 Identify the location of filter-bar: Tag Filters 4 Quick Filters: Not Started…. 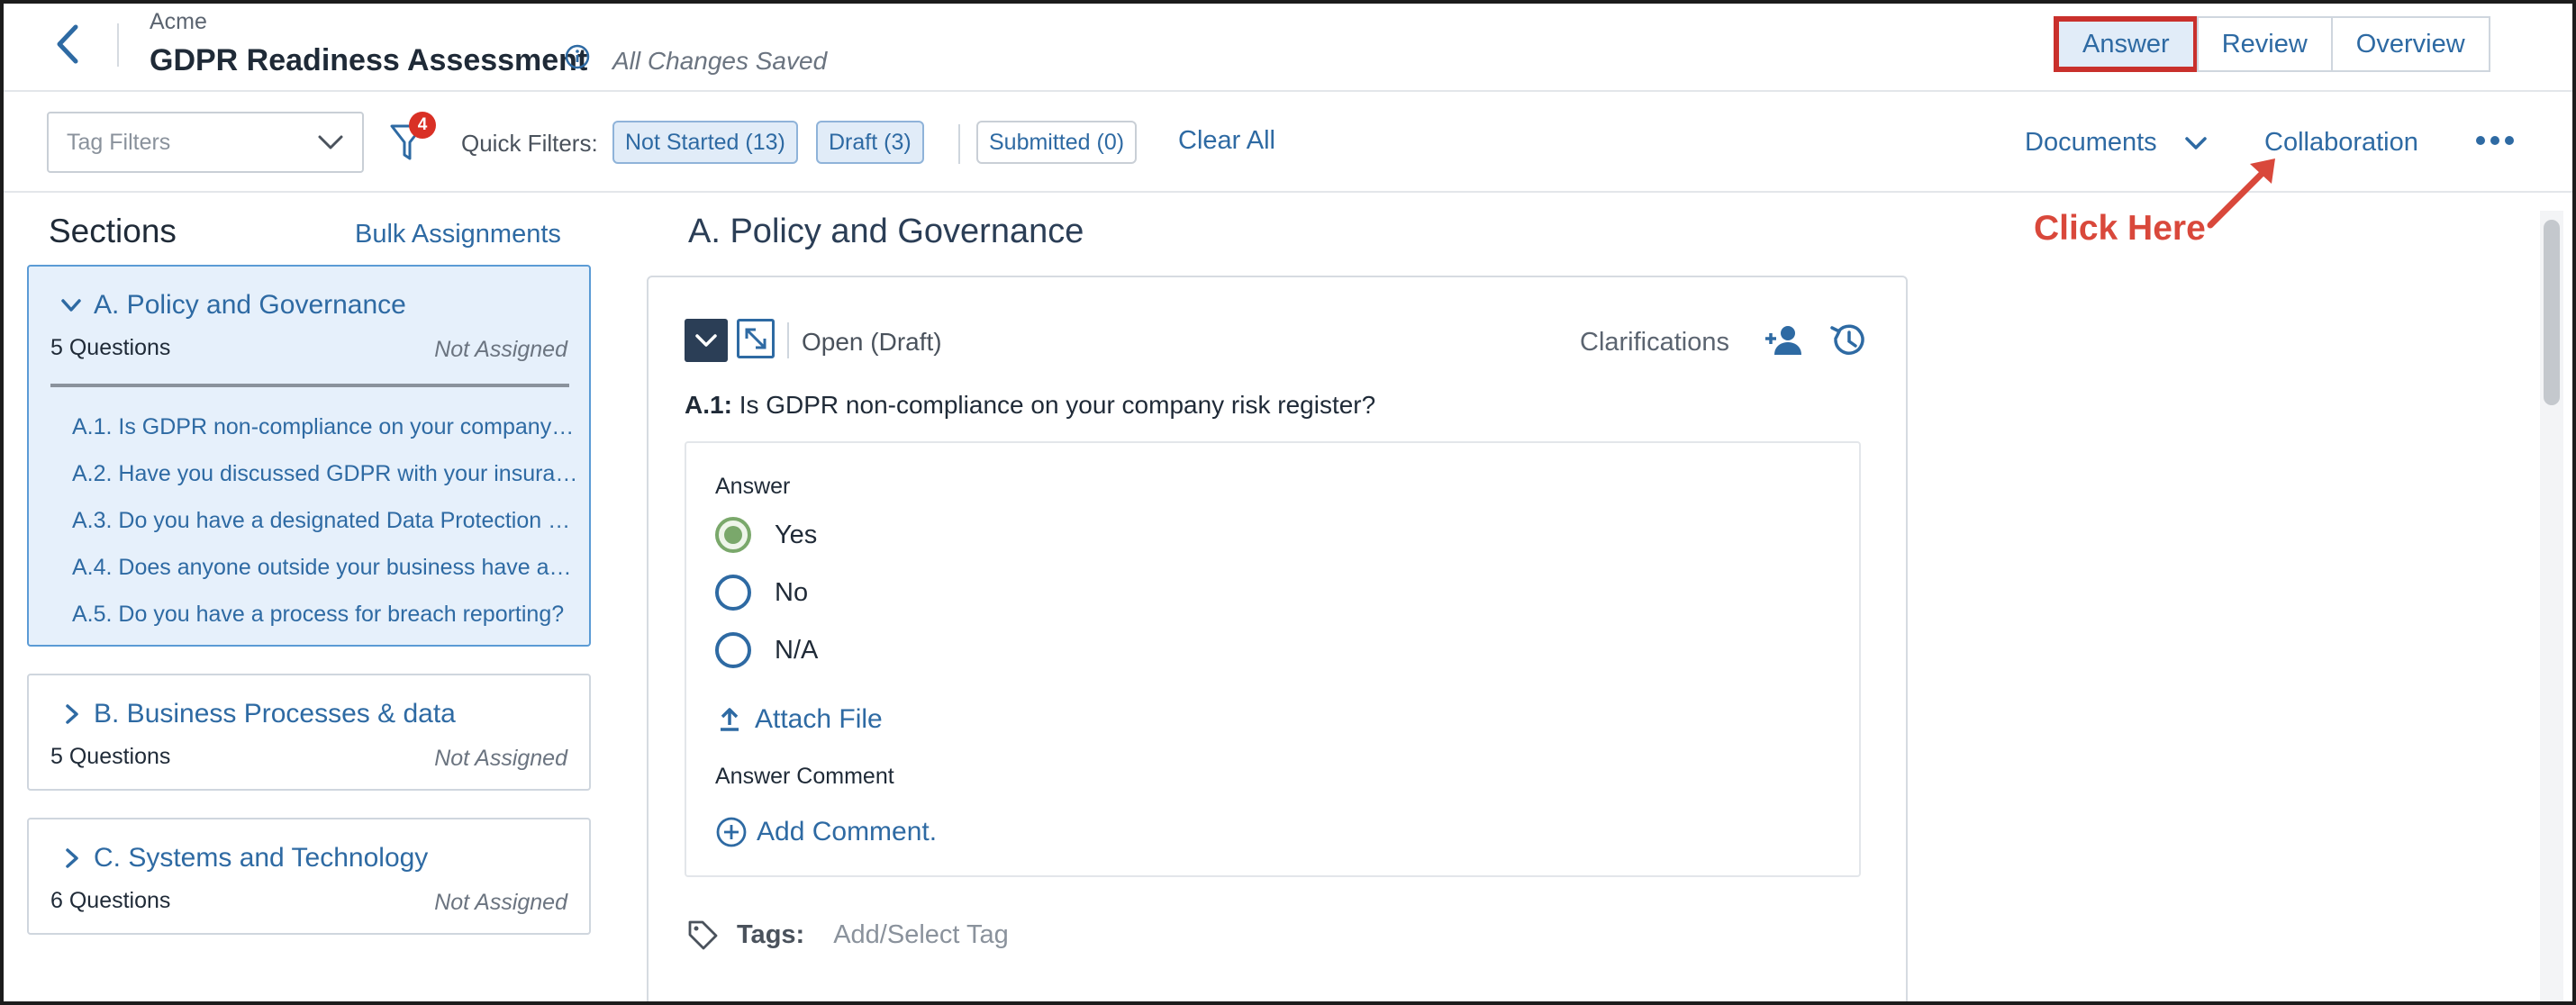
(1288, 142).